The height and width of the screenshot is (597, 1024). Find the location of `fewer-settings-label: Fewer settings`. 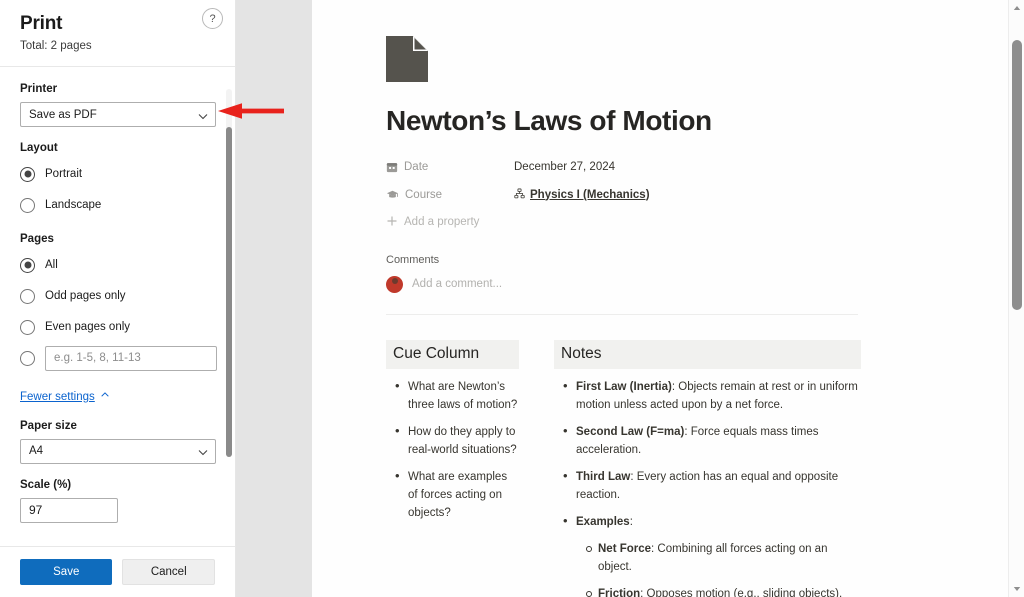

fewer-settings-label: Fewer settings is located at coordinates (57, 396).